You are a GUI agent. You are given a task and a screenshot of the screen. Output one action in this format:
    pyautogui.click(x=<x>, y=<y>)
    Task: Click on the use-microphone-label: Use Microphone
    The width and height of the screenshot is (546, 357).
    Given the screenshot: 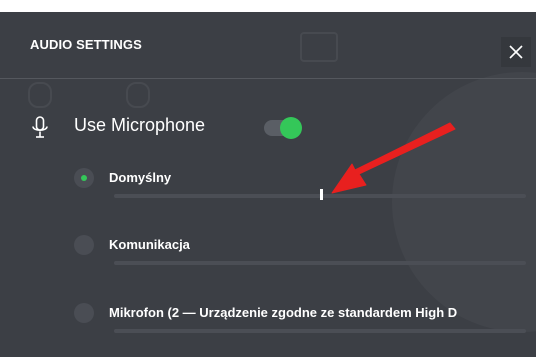 What is the action you would take?
    pyautogui.click(x=140, y=125)
    